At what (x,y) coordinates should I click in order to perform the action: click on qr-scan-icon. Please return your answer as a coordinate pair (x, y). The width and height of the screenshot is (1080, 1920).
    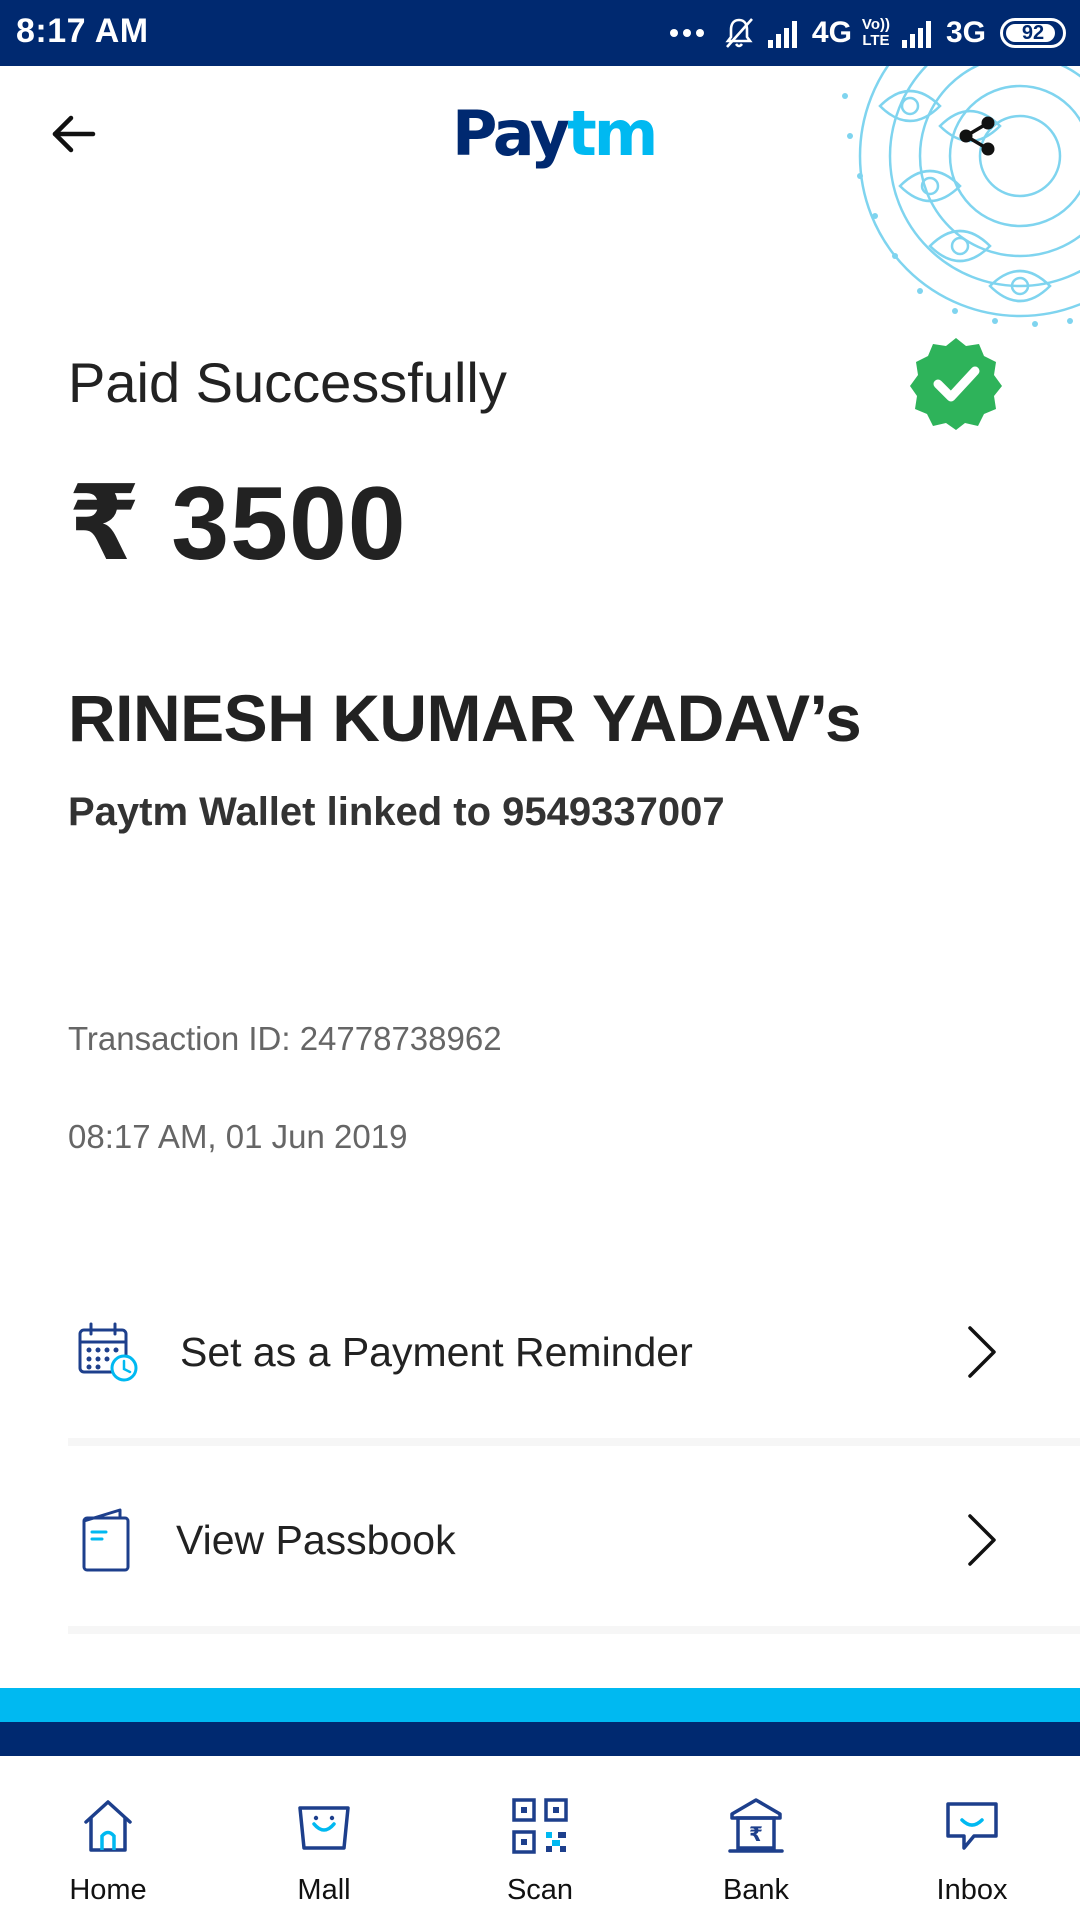
    Looking at the image, I should click on (540, 1826).